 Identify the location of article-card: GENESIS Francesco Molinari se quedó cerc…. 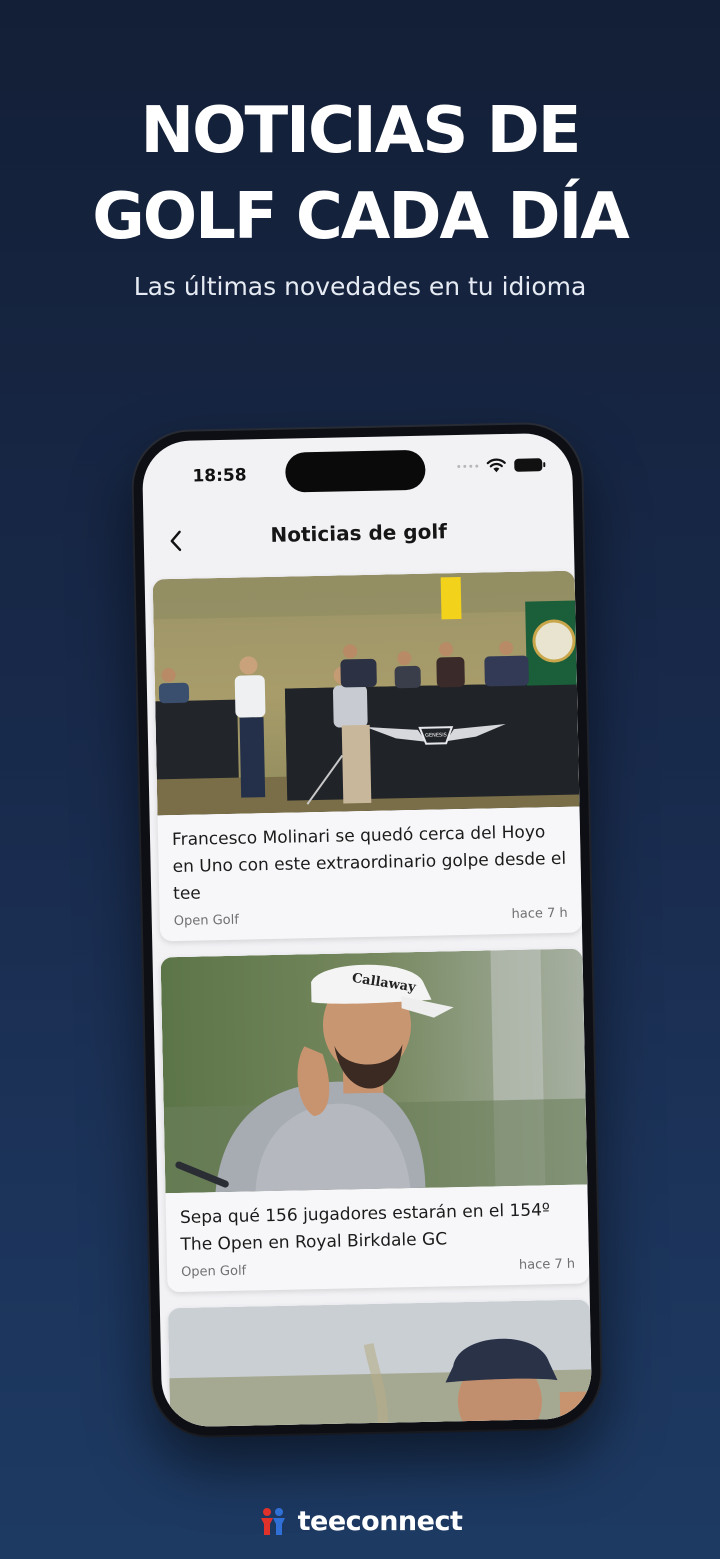
(367, 756).